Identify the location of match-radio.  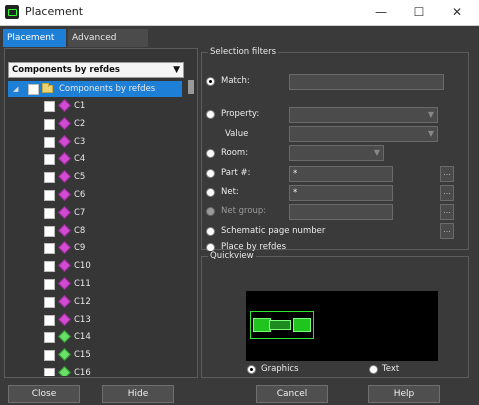
(210, 81).